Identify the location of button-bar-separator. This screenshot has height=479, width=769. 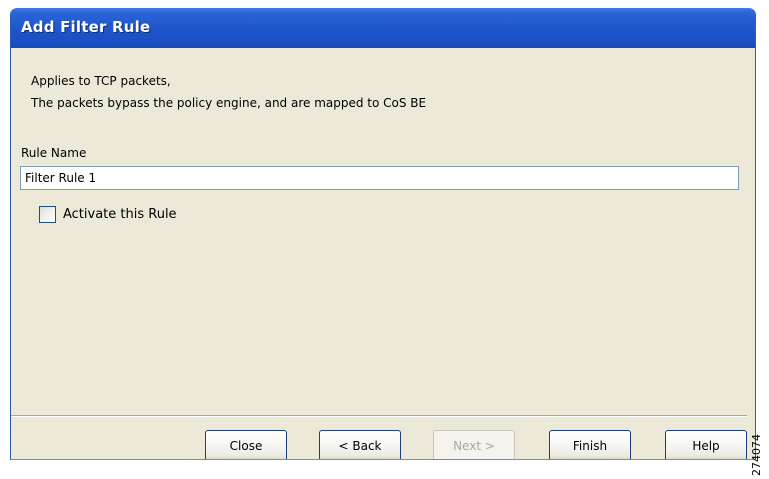
(379, 416).